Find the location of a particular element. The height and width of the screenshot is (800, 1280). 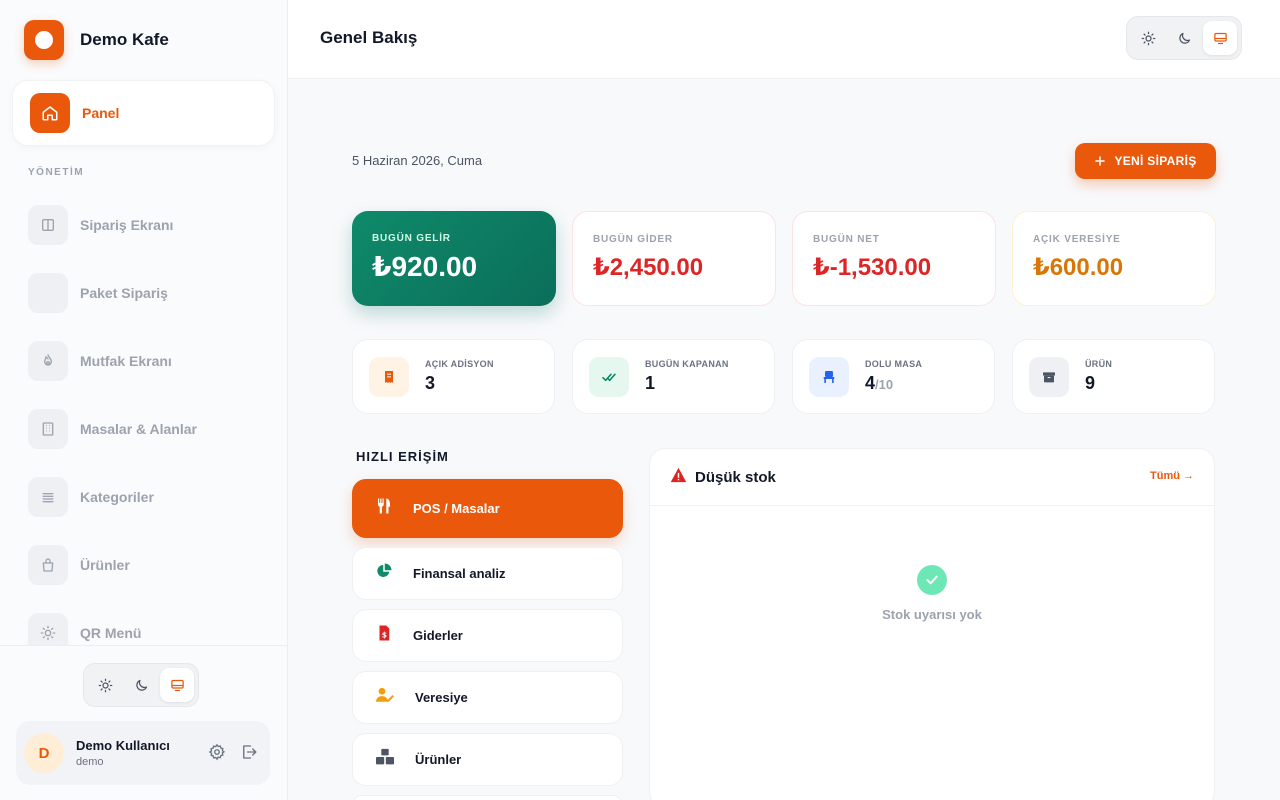

stat-today-net: BUGÜN NET ₺-1,530.00 is located at coordinates (894, 258).